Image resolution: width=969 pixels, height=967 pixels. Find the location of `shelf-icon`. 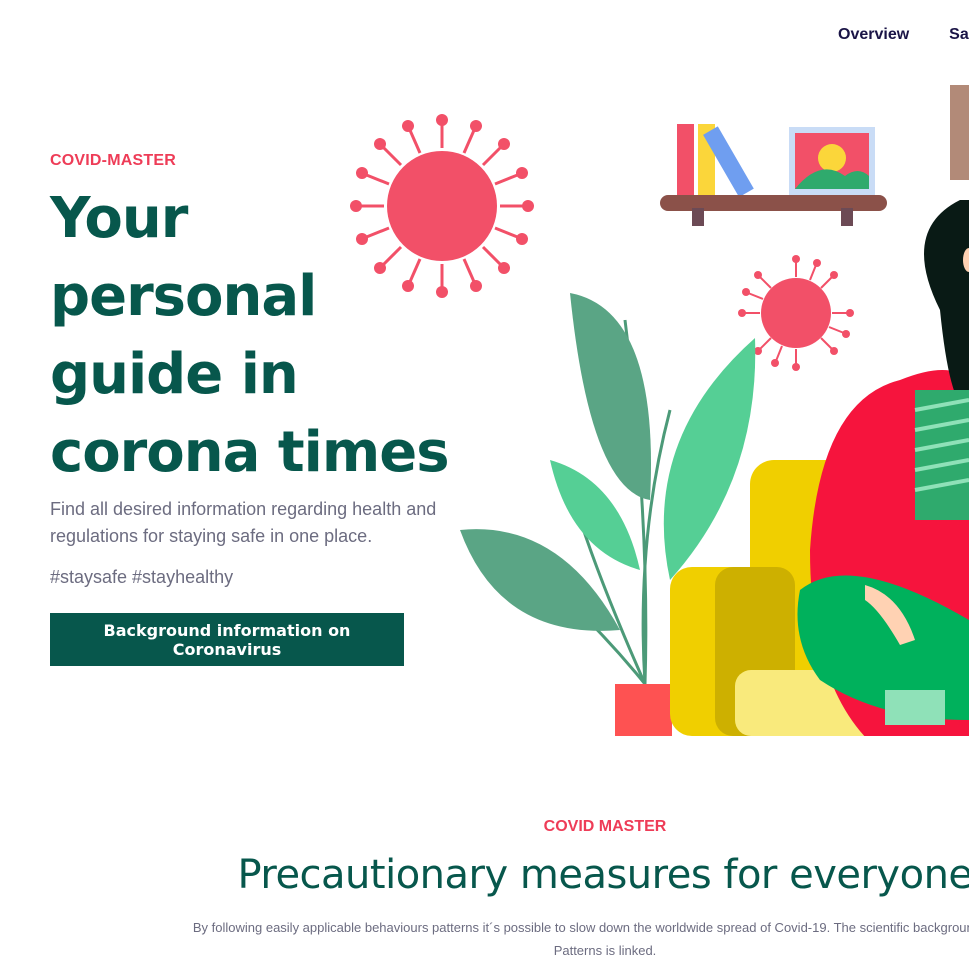

shelf-icon is located at coordinates (814, 155).